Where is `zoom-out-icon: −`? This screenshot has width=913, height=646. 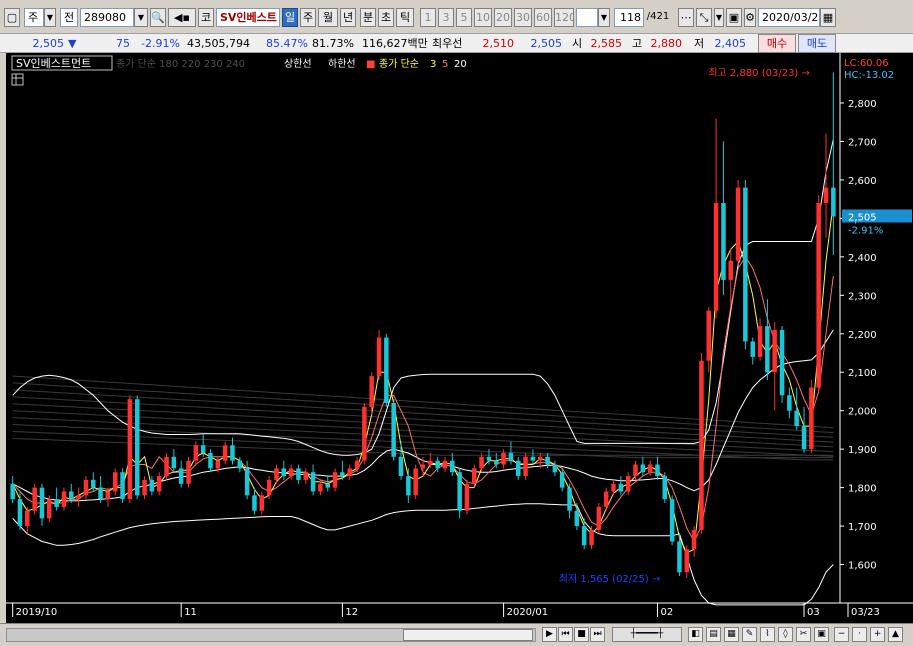 zoom-out-icon: − is located at coordinates (841, 634).